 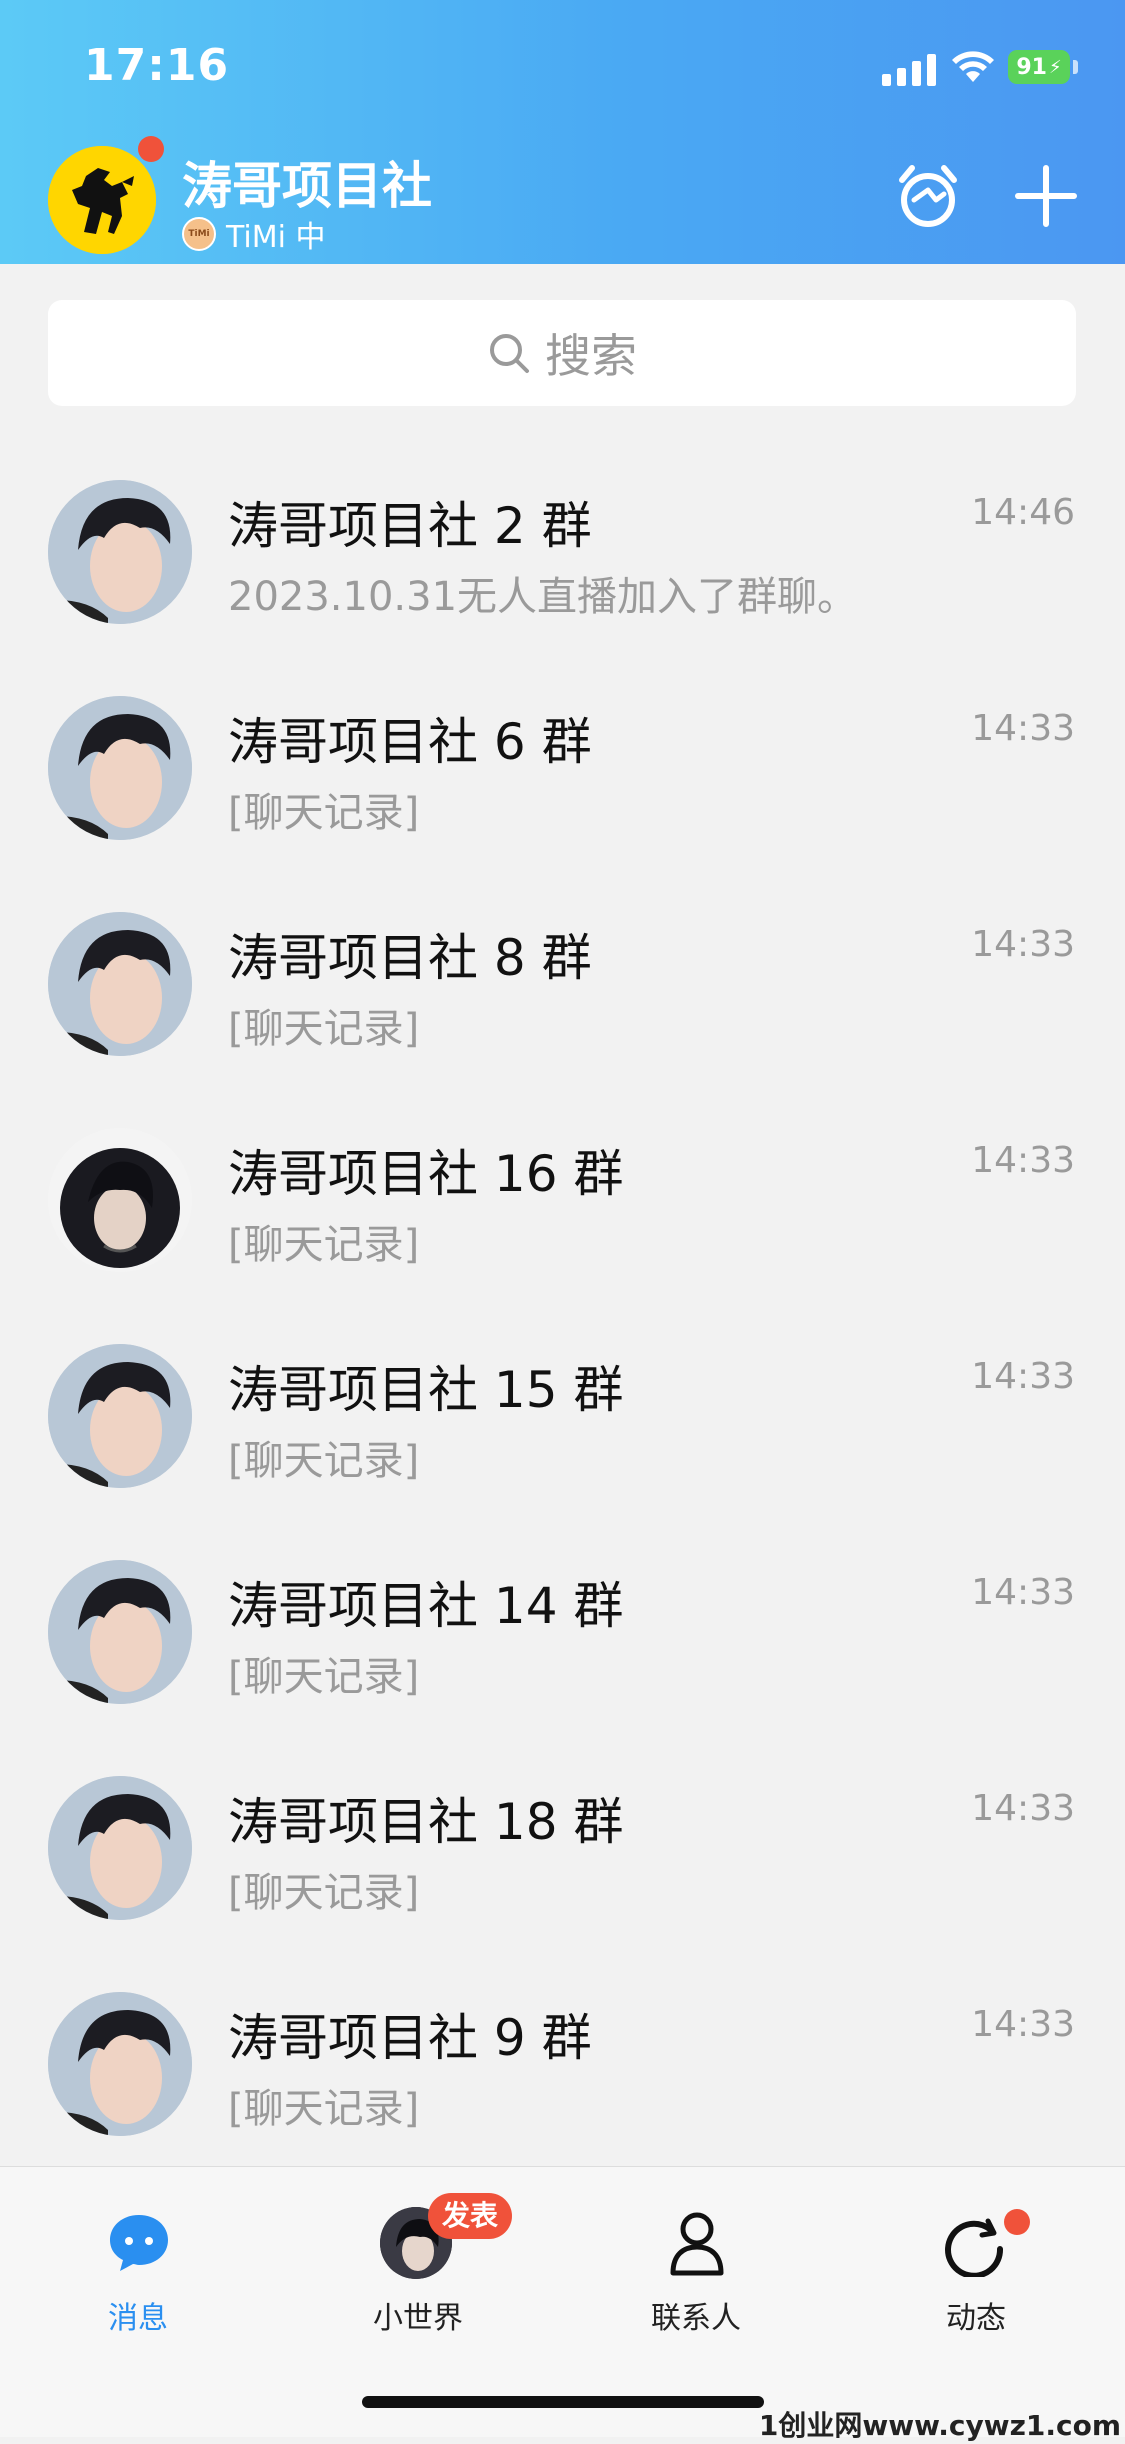 I want to click on chat-name: 涛哥项目社 8 群, so click(x=410, y=958).